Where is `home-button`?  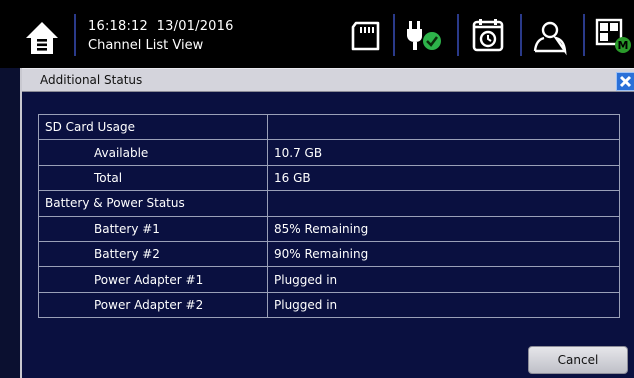
home-button is located at coordinates (42, 38).